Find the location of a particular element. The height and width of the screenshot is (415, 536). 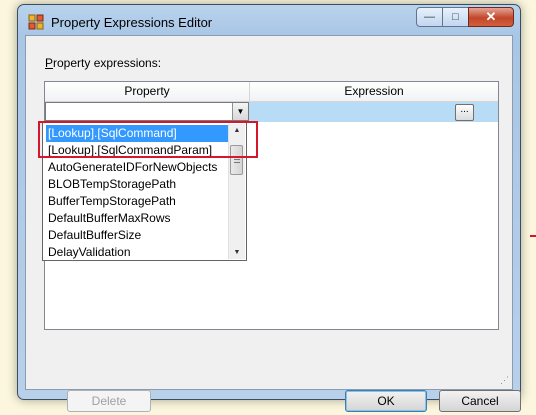

annotation-arrow-mark is located at coordinates (533, 236).